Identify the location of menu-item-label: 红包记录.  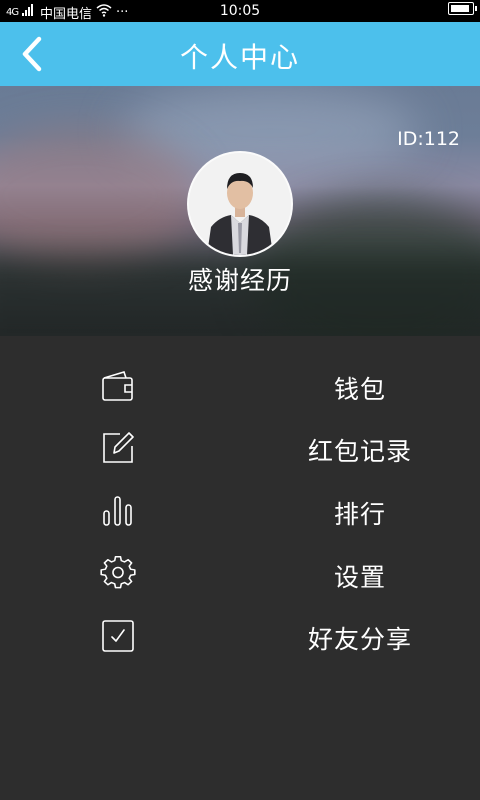
(359, 451).